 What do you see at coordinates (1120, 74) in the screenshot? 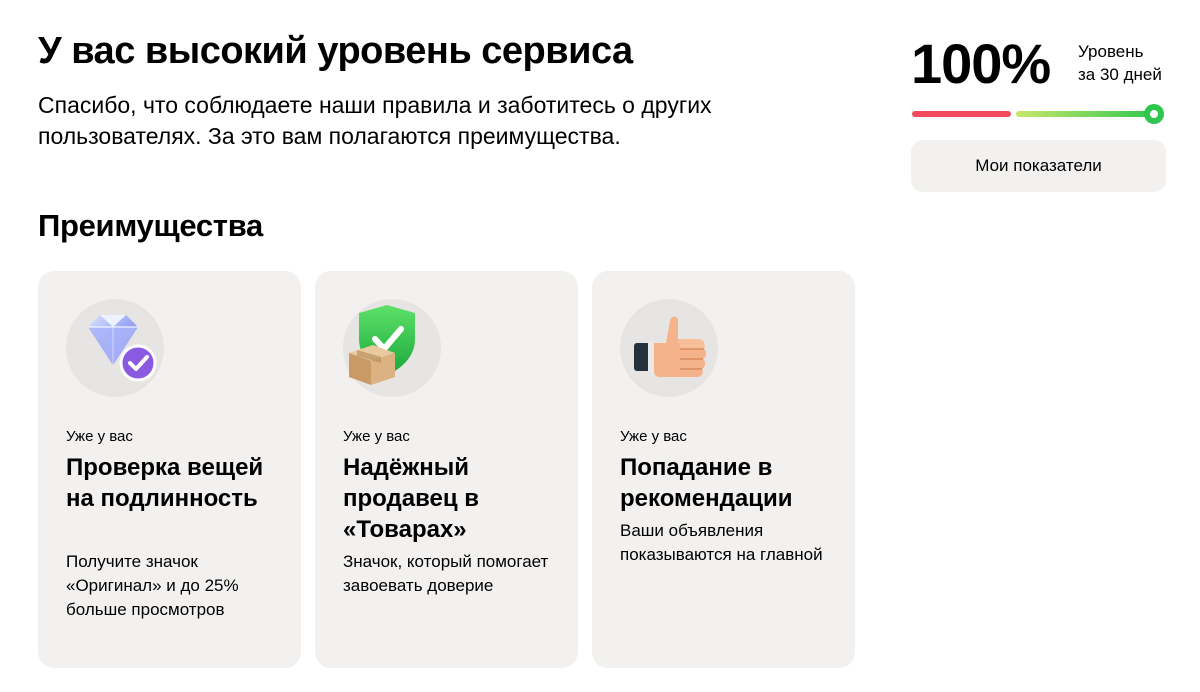
I see `service-level-caption-line2: за 30 дней` at bounding box center [1120, 74].